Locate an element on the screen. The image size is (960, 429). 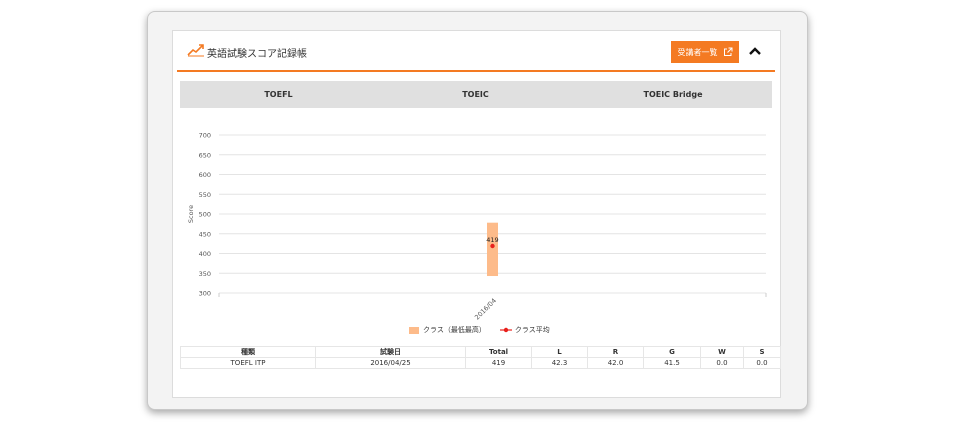
column-header: L is located at coordinates (559, 352).